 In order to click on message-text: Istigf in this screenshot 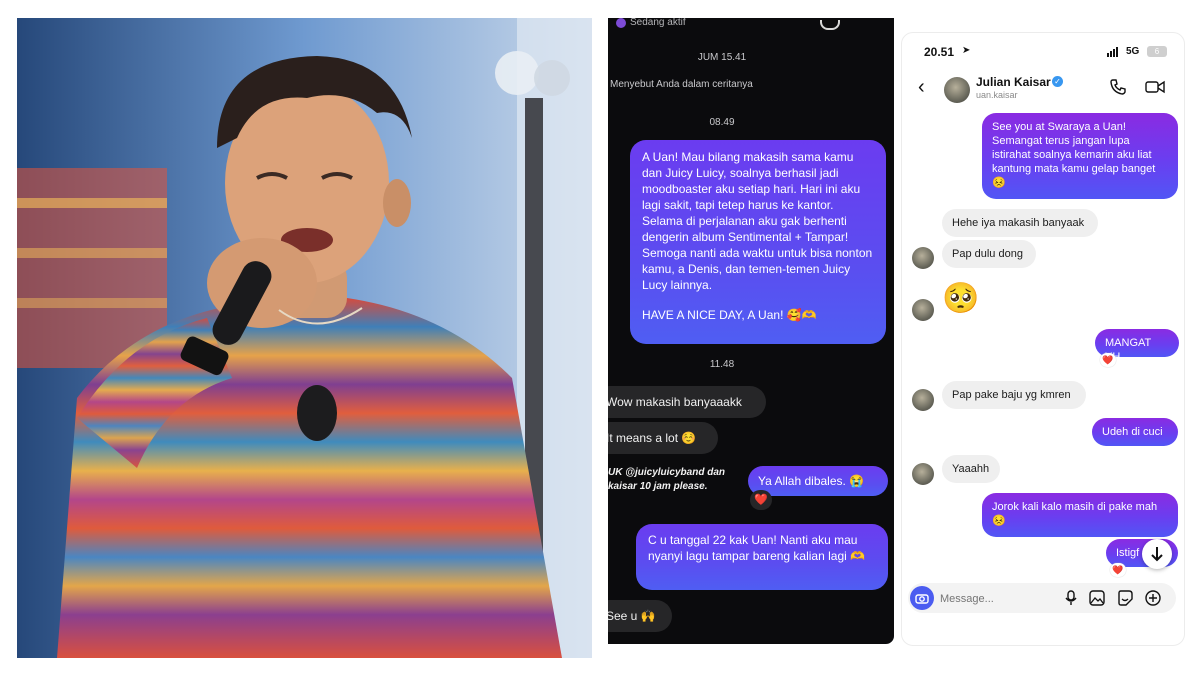, I will do `click(1128, 553)`.